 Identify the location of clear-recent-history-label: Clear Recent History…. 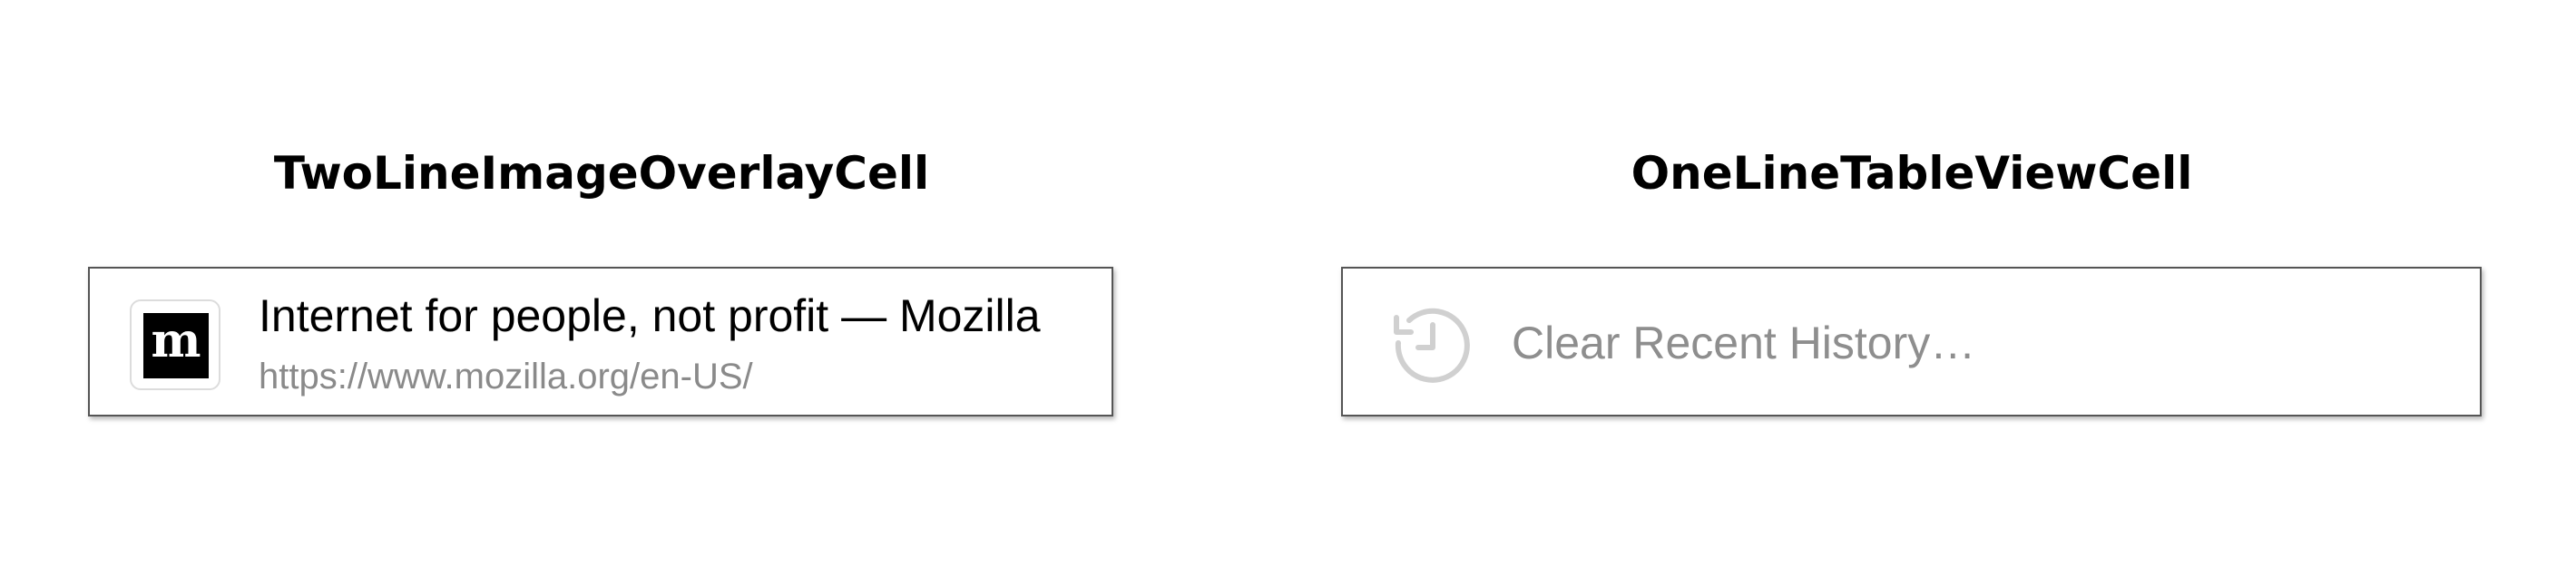
(1744, 343).